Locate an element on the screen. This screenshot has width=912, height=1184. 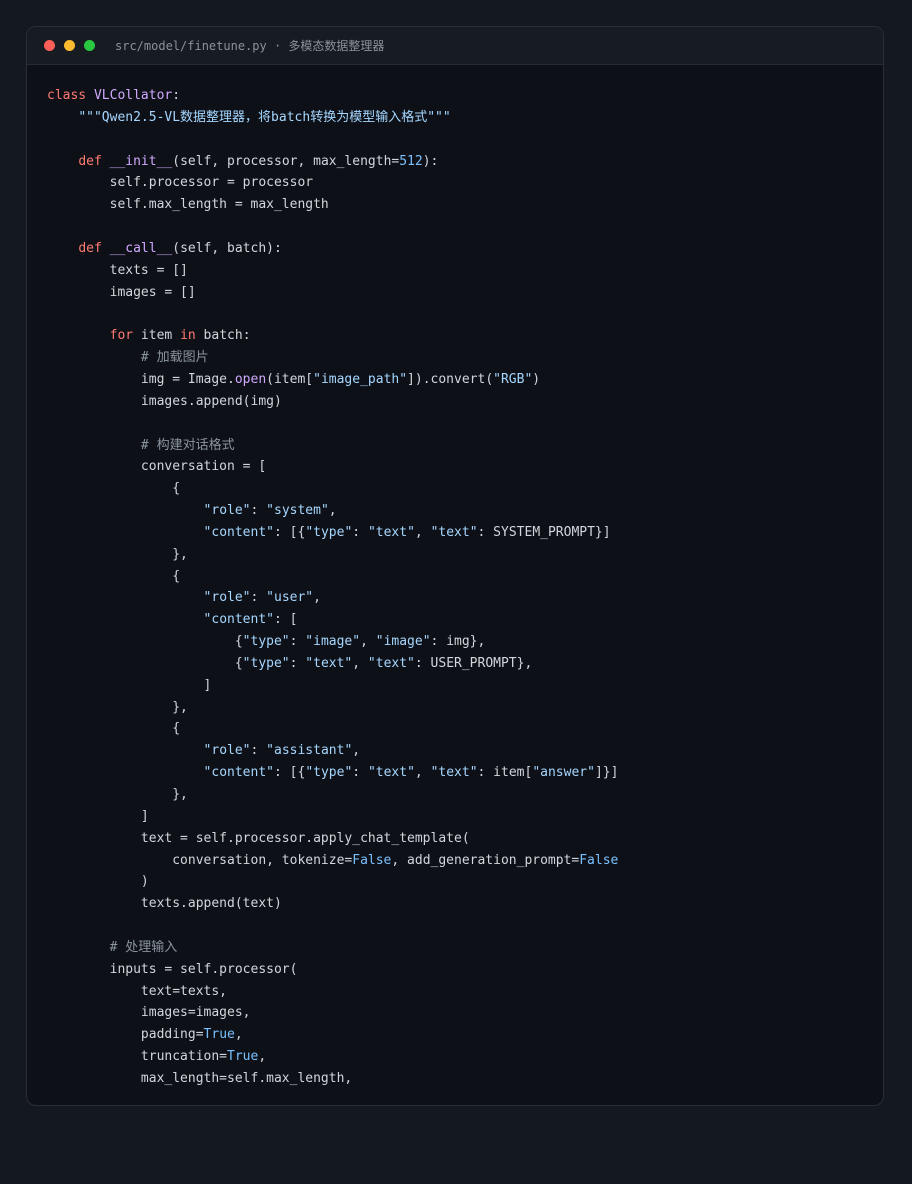
code-token: for is located at coordinates (121, 336).